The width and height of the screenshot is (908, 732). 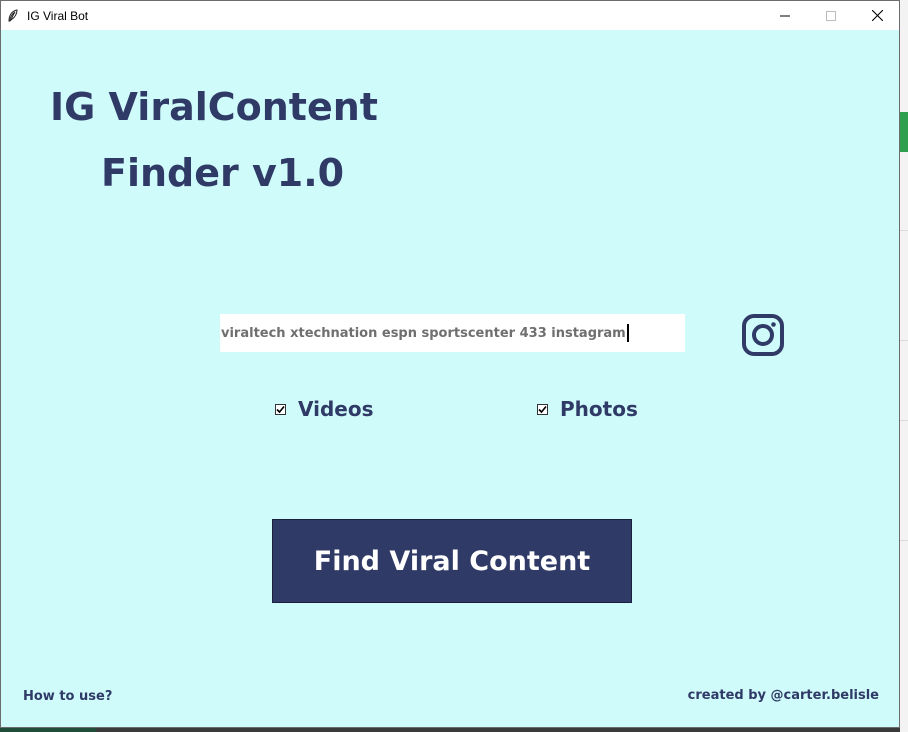 What do you see at coordinates (336, 409) in the screenshot?
I see `videos-label: Videos` at bounding box center [336, 409].